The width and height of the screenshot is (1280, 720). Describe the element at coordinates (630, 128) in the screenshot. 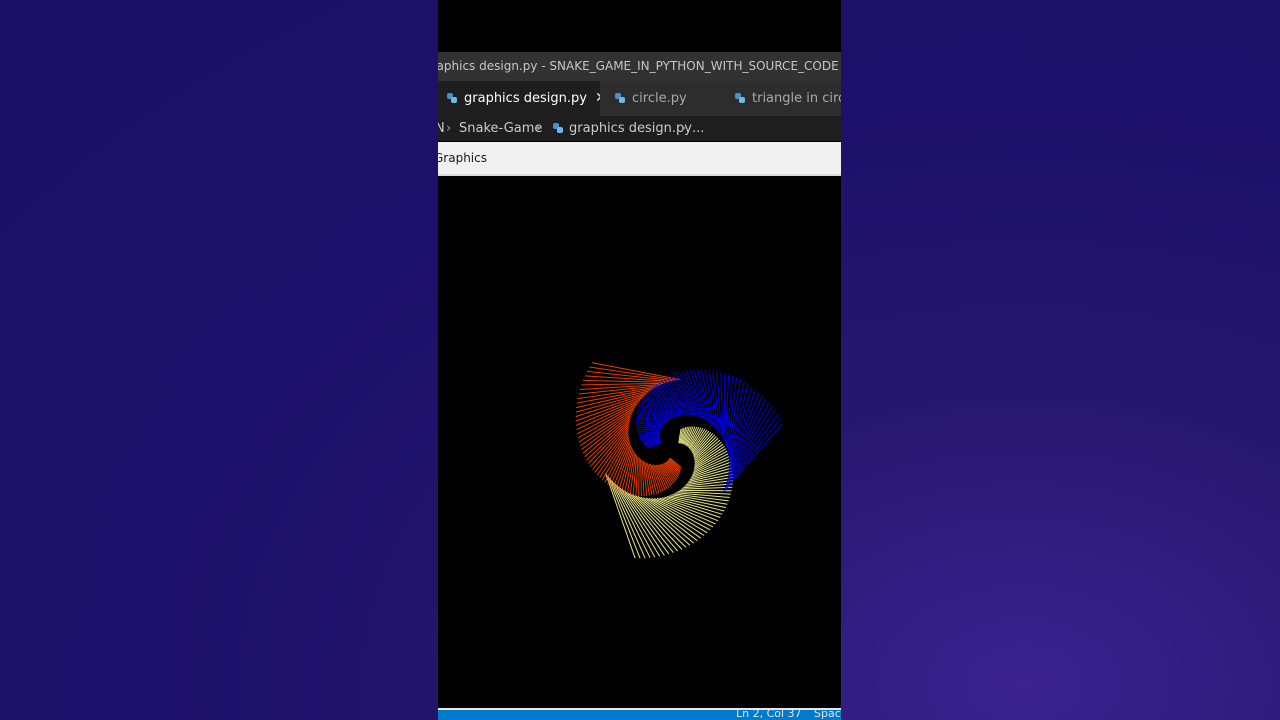

I see `breadcrumb-file: graphics design.py` at that location.